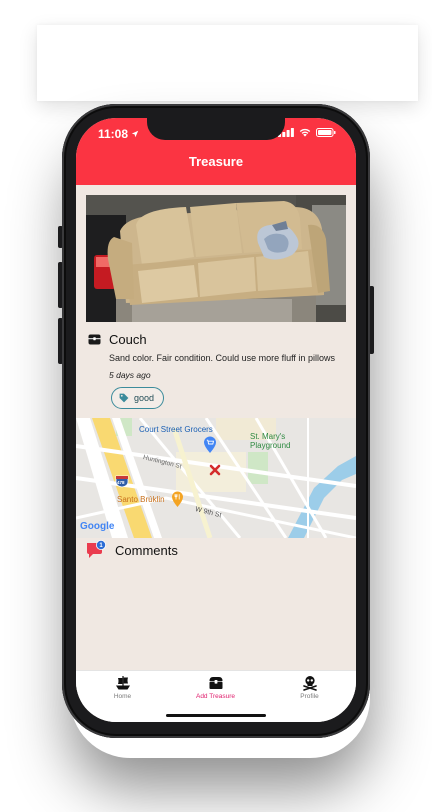 This screenshot has width=432, height=812. I want to click on treasure-photo, so click(216, 258).